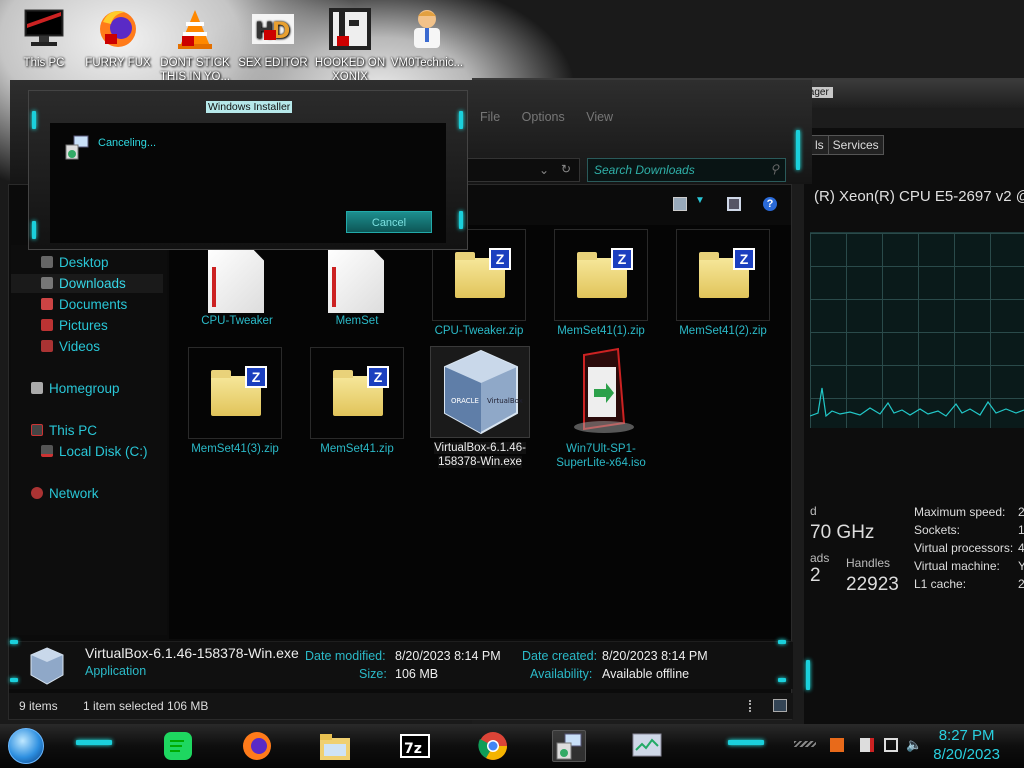 The image size is (1024, 768). Describe the element at coordinates (87, 283) in the screenshot. I see `nav-item-downloads: Downloads` at that location.